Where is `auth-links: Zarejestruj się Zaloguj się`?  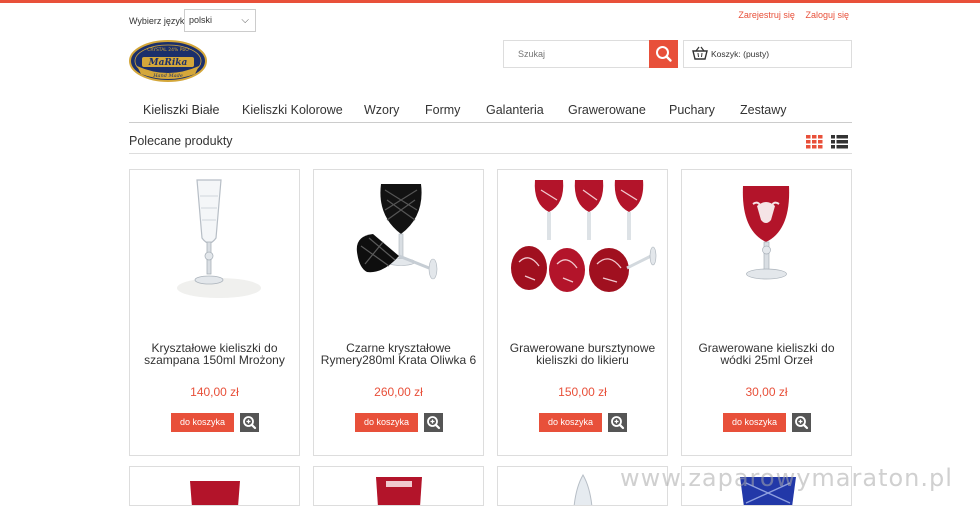 auth-links: Zarejestruj się Zaloguj się is located at coordinates (789, 15).